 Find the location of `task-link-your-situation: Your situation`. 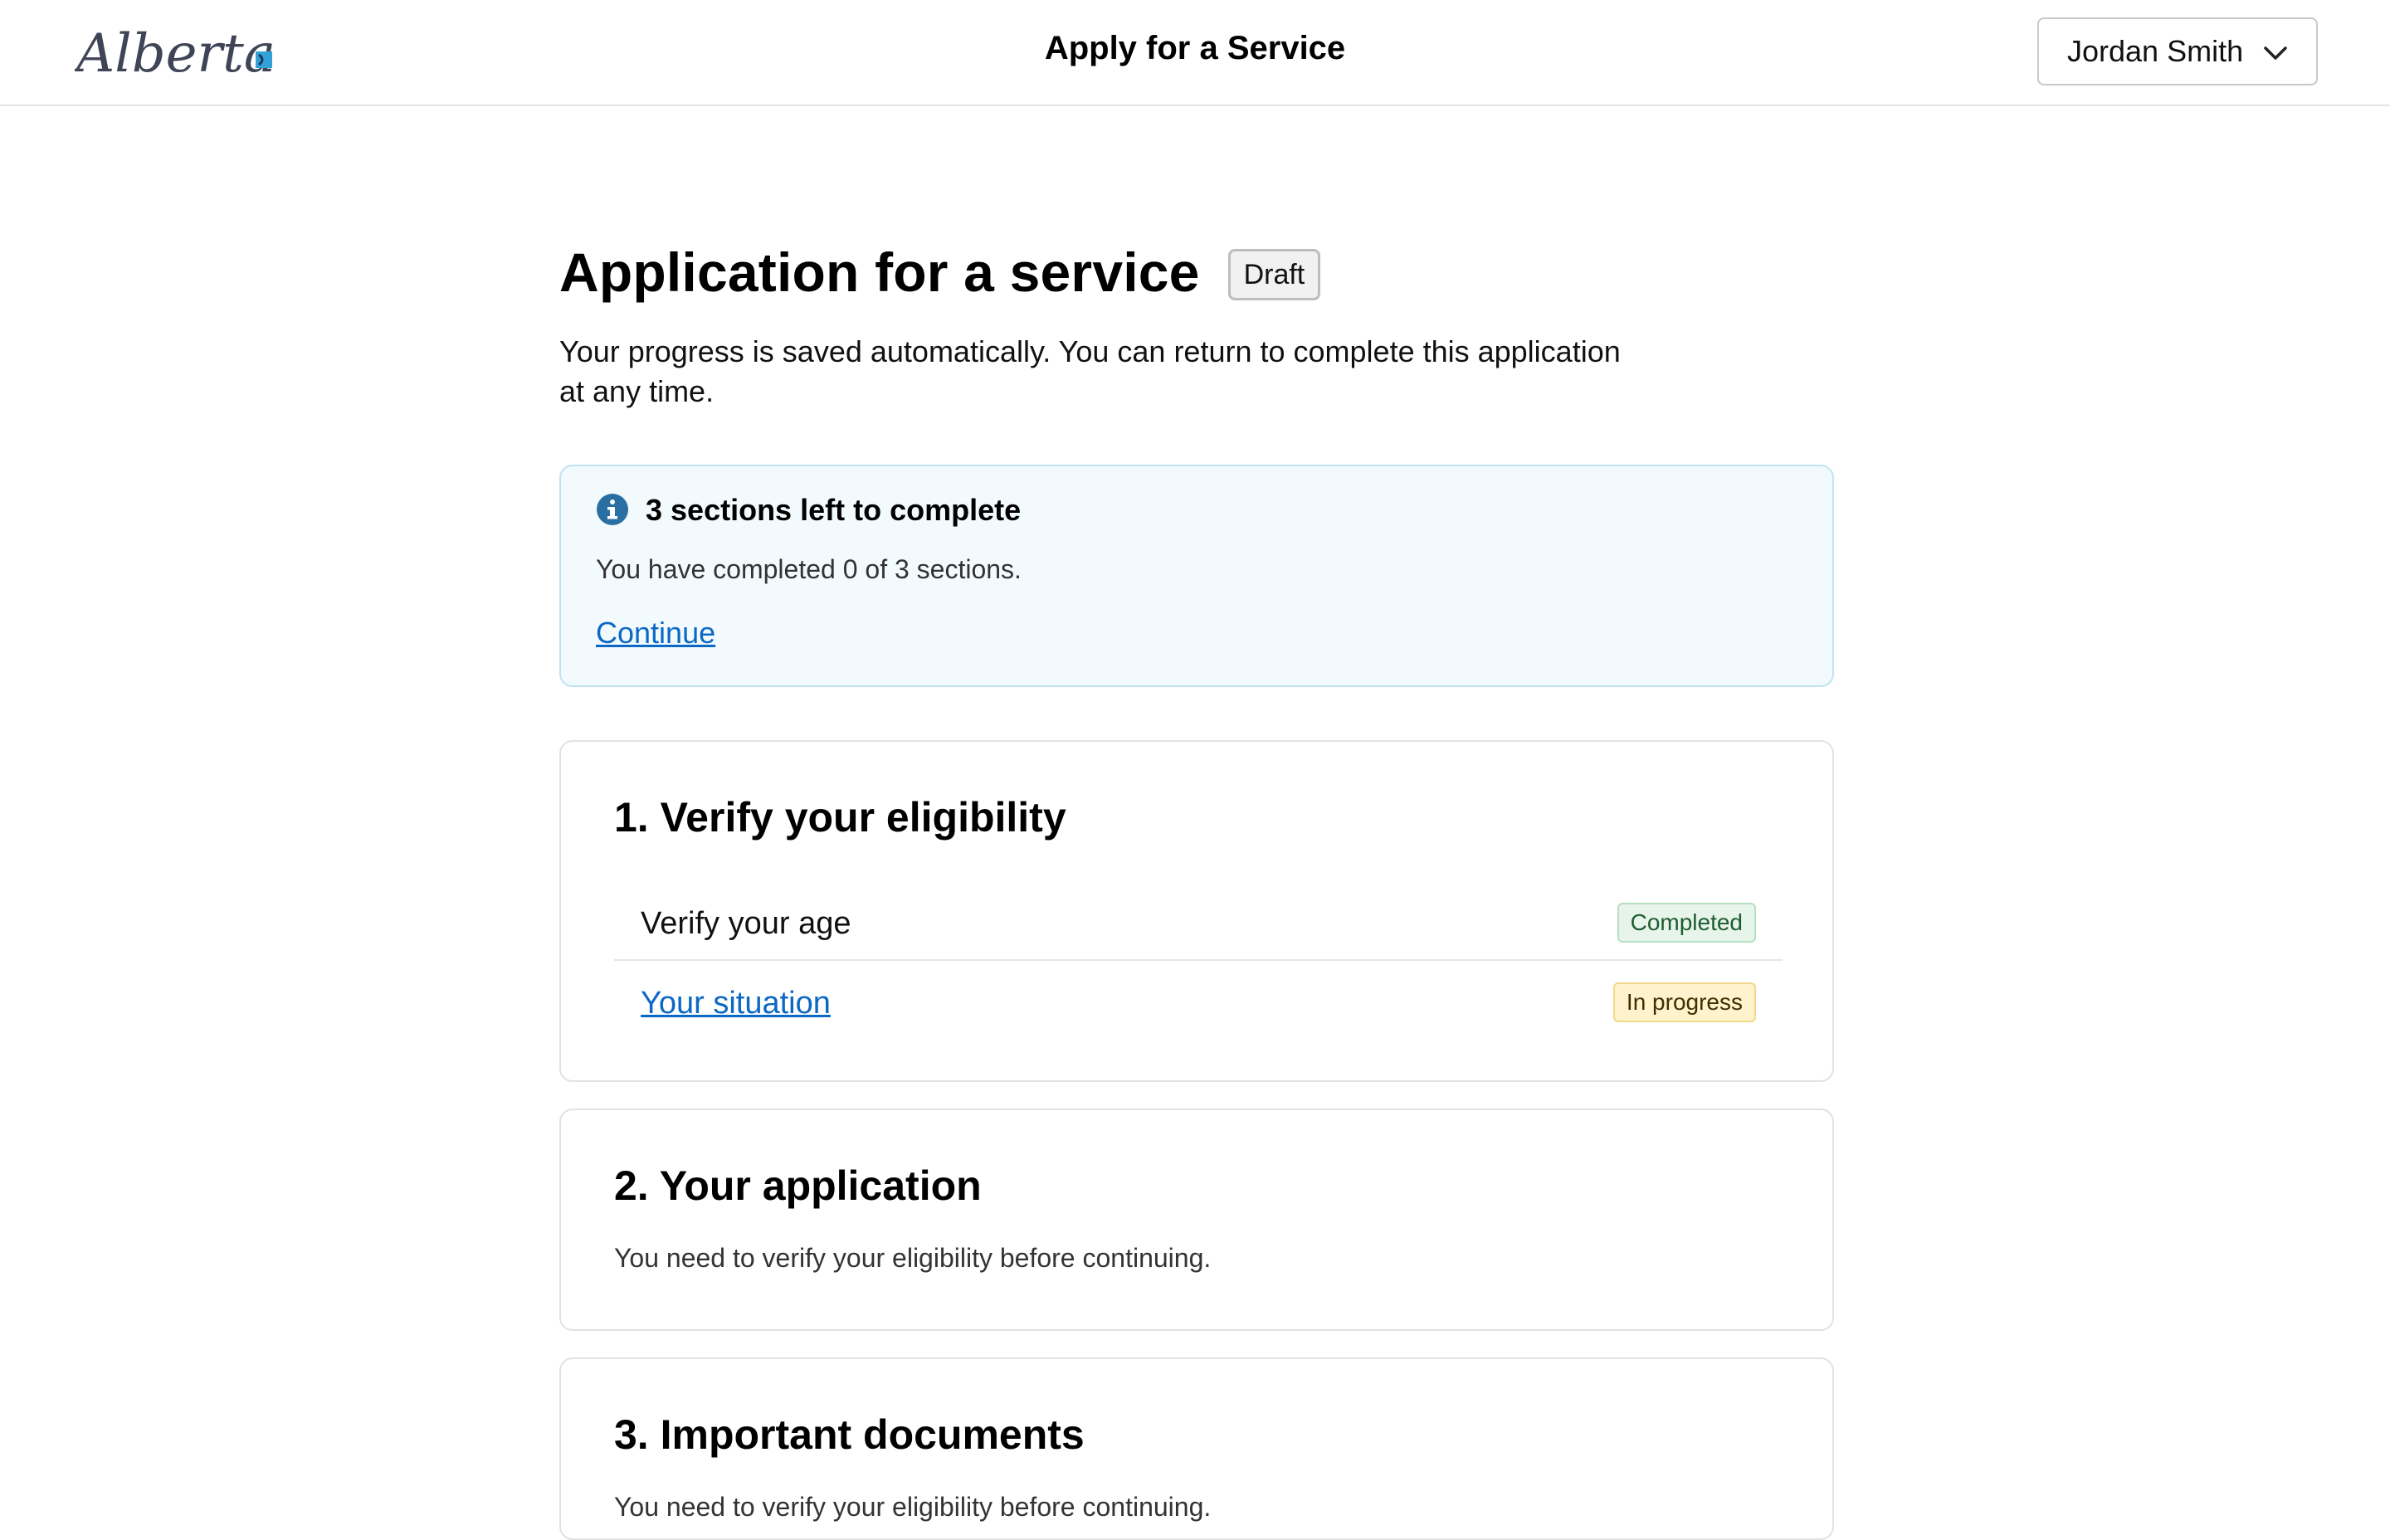

task-link-your-situation: Your situation is located at coordinates (736, 1004).